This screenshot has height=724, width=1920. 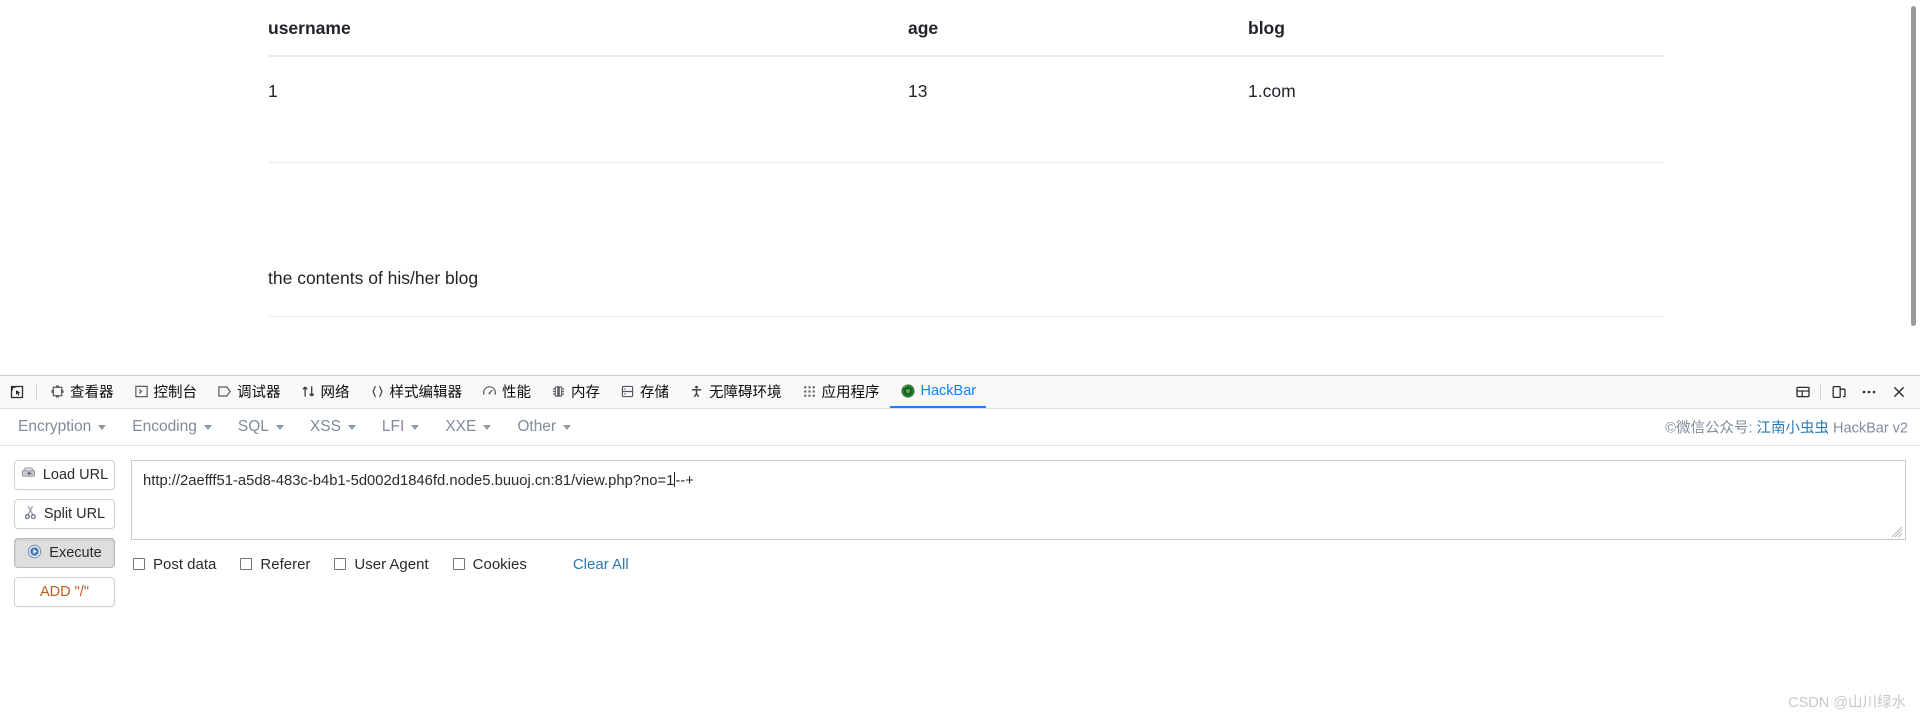 What do you see at coordinates (461, 426) in the screenshot?
I see `menu-label: XXE` at bounding box center [461, 426].